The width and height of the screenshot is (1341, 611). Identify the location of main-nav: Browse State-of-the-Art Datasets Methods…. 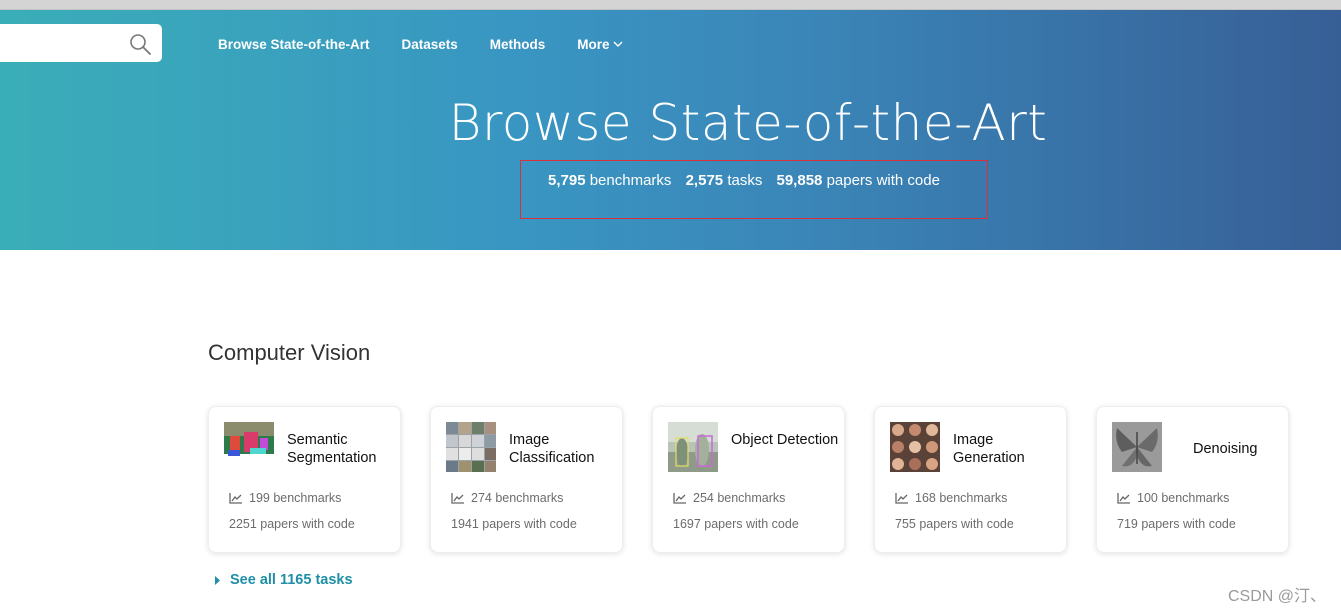
(436, 44).